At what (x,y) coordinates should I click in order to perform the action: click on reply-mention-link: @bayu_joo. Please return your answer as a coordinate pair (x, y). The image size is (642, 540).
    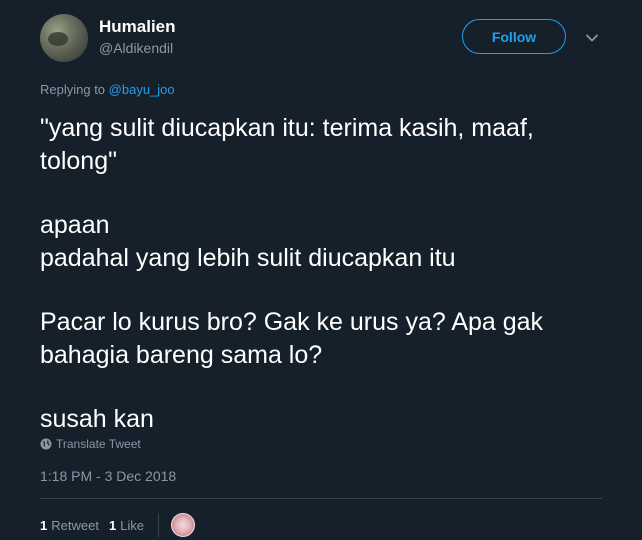
    Looking at the image, I should click on (142, 89).